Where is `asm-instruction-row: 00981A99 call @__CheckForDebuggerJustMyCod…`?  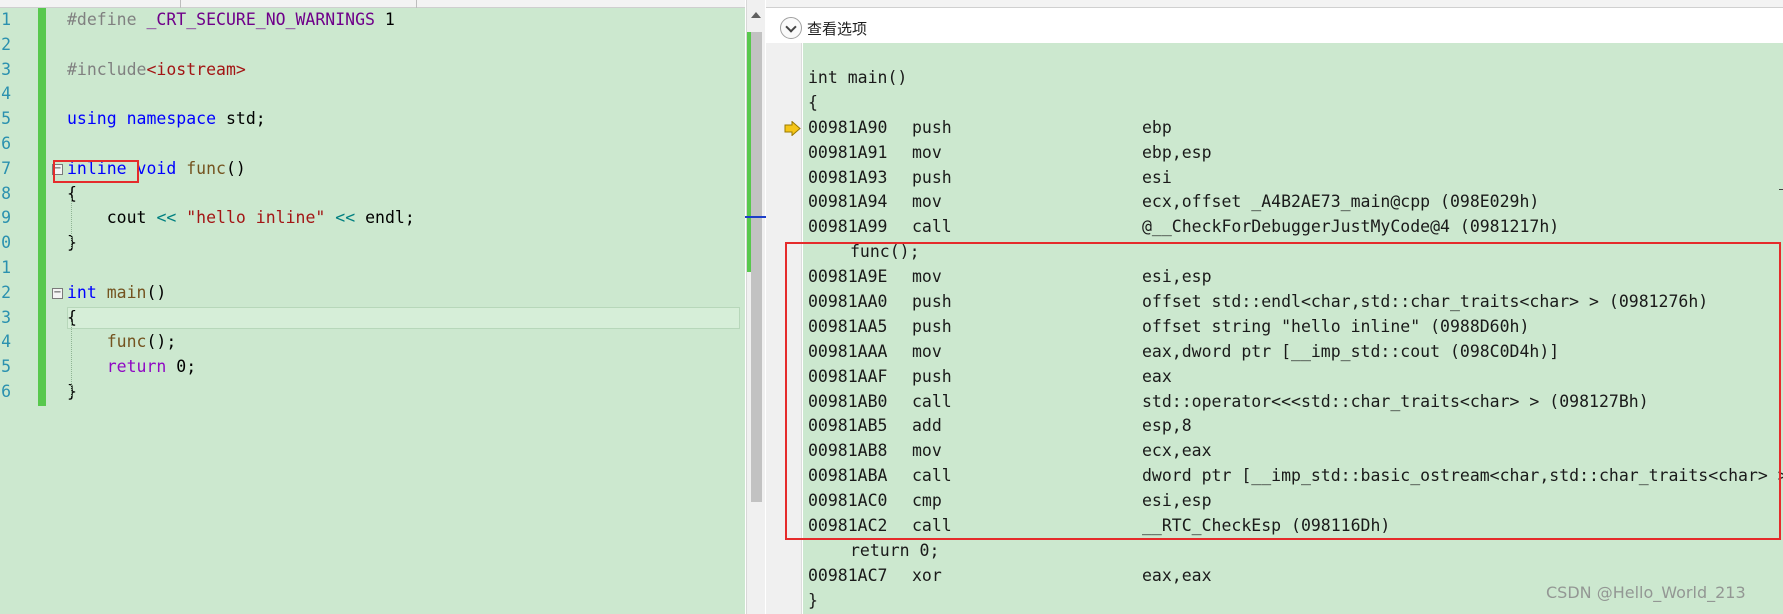
asm-instruction-row: 00981A99 call @__CheckForDebuggerJustMyCod… is located at coordinates (1293, 227).